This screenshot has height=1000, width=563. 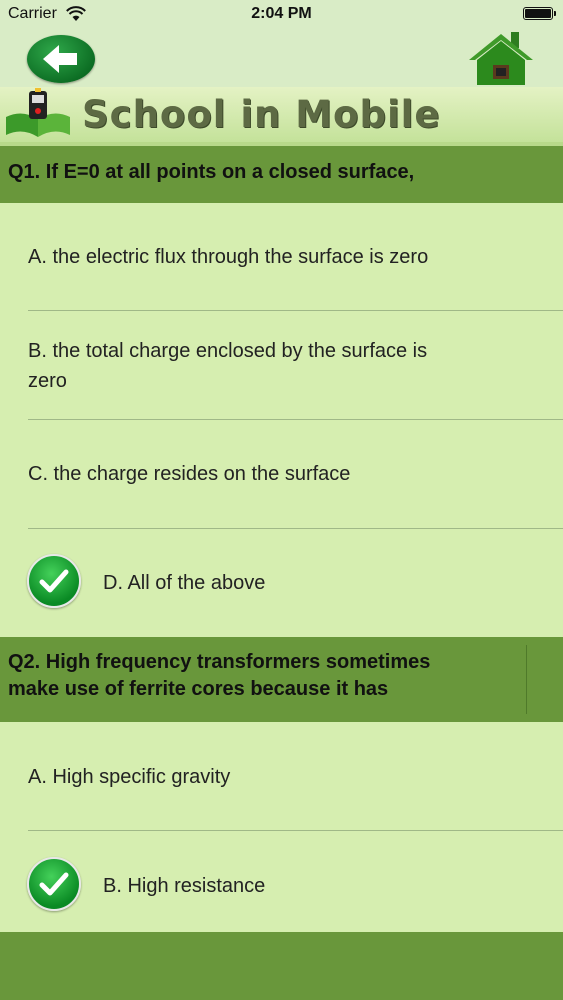 I want to click on next-question-header, so click(x=281, y=966).